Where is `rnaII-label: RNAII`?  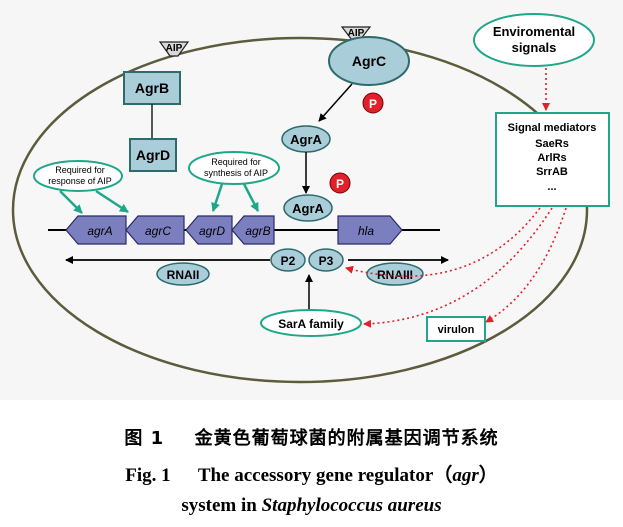 rnaII-label: RNAII is located at coordinates (183, 274).